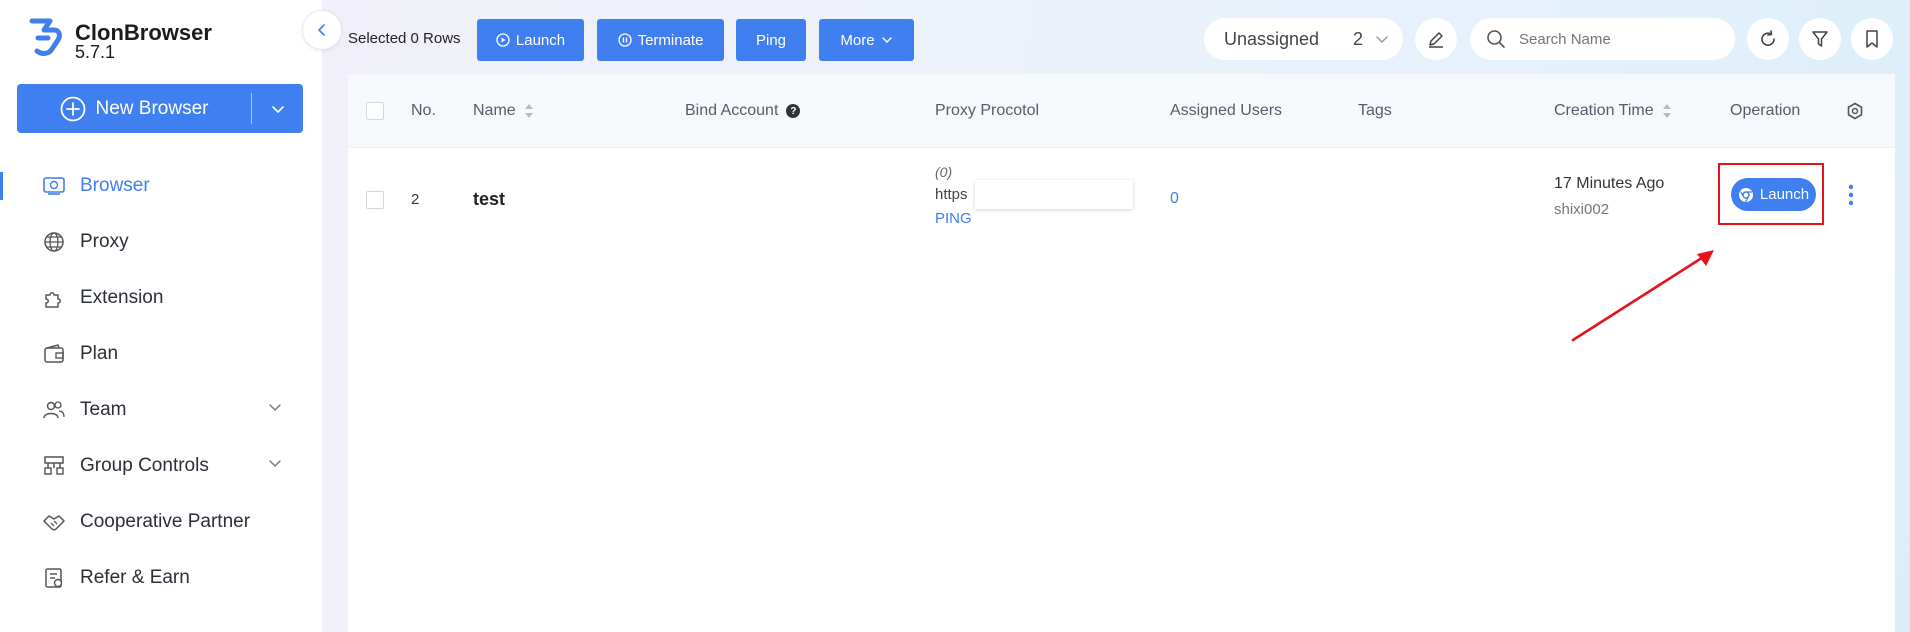  What do you see at coordinates (144, 465) in the screenshot?
I see `sidebar-item-label: Group Controls` at bounding box center [144, 465].